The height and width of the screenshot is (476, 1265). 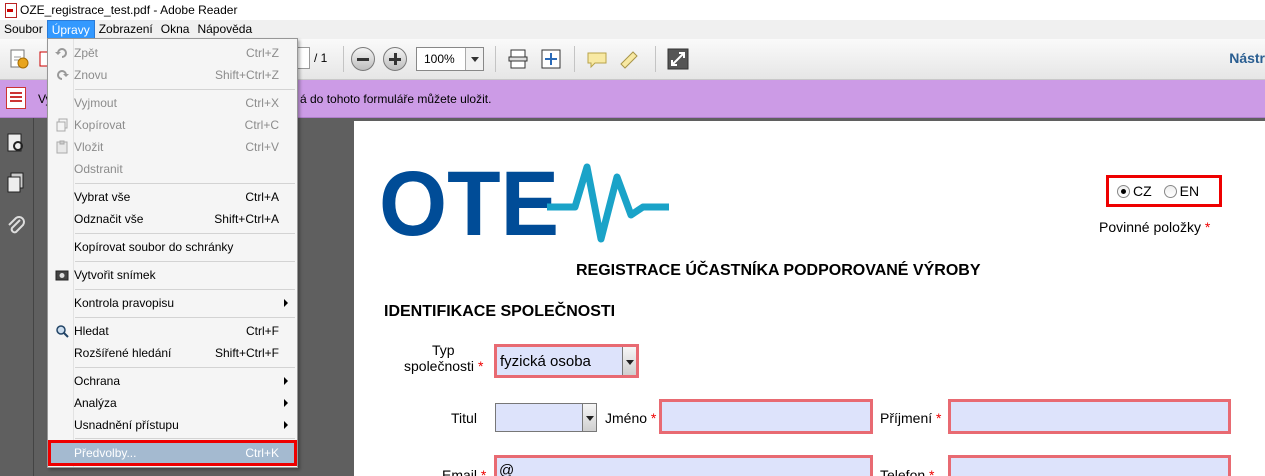 I want to click on email-value: @, so click(x=507, y=469).